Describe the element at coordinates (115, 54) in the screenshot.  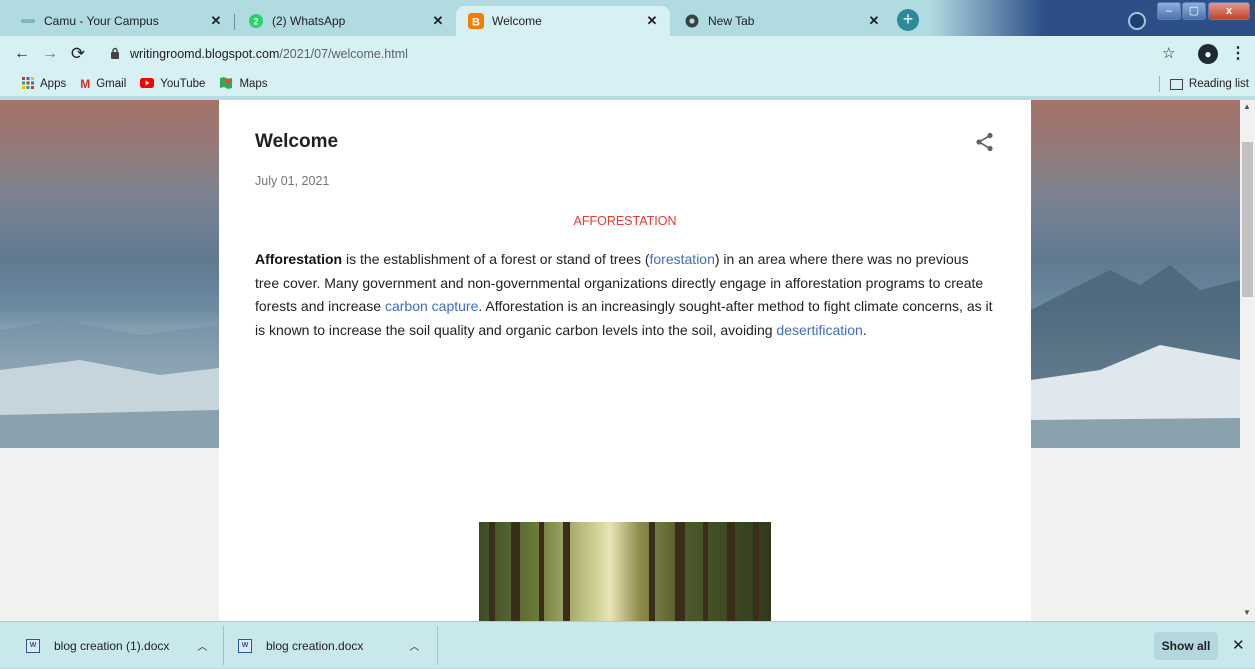
I see `lock-icon` at that location.